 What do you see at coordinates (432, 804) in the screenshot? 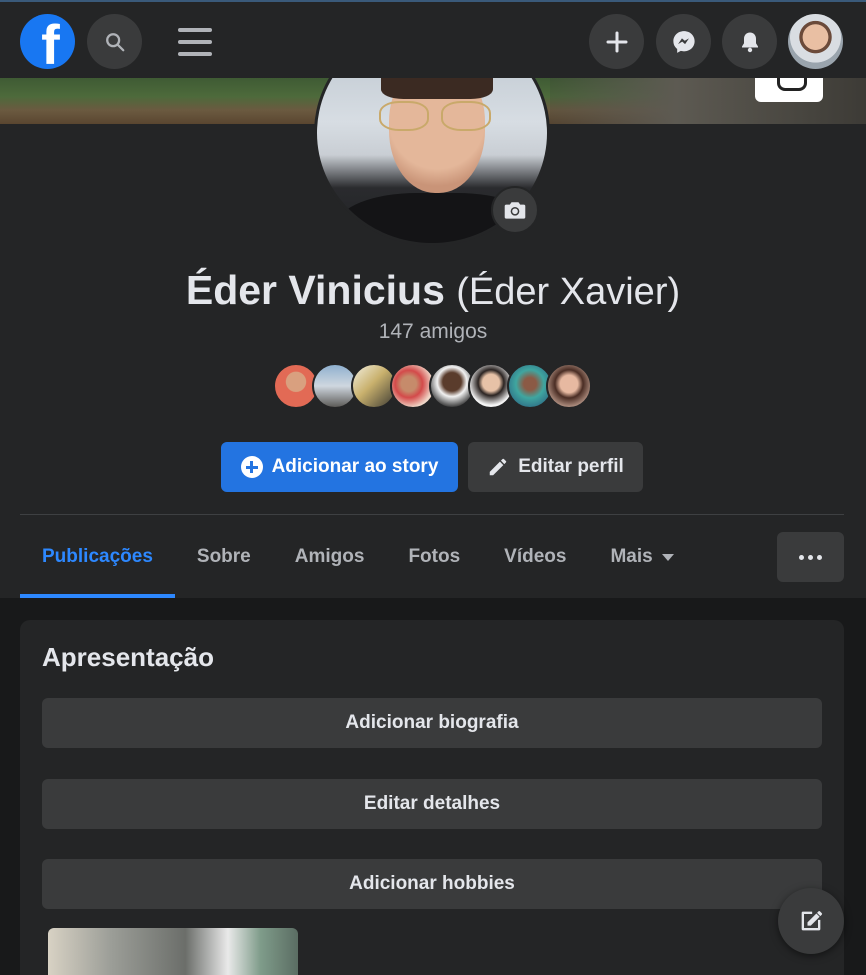
I see `edit-details-button: Editar detalhes` at bounding box center [432, 804].